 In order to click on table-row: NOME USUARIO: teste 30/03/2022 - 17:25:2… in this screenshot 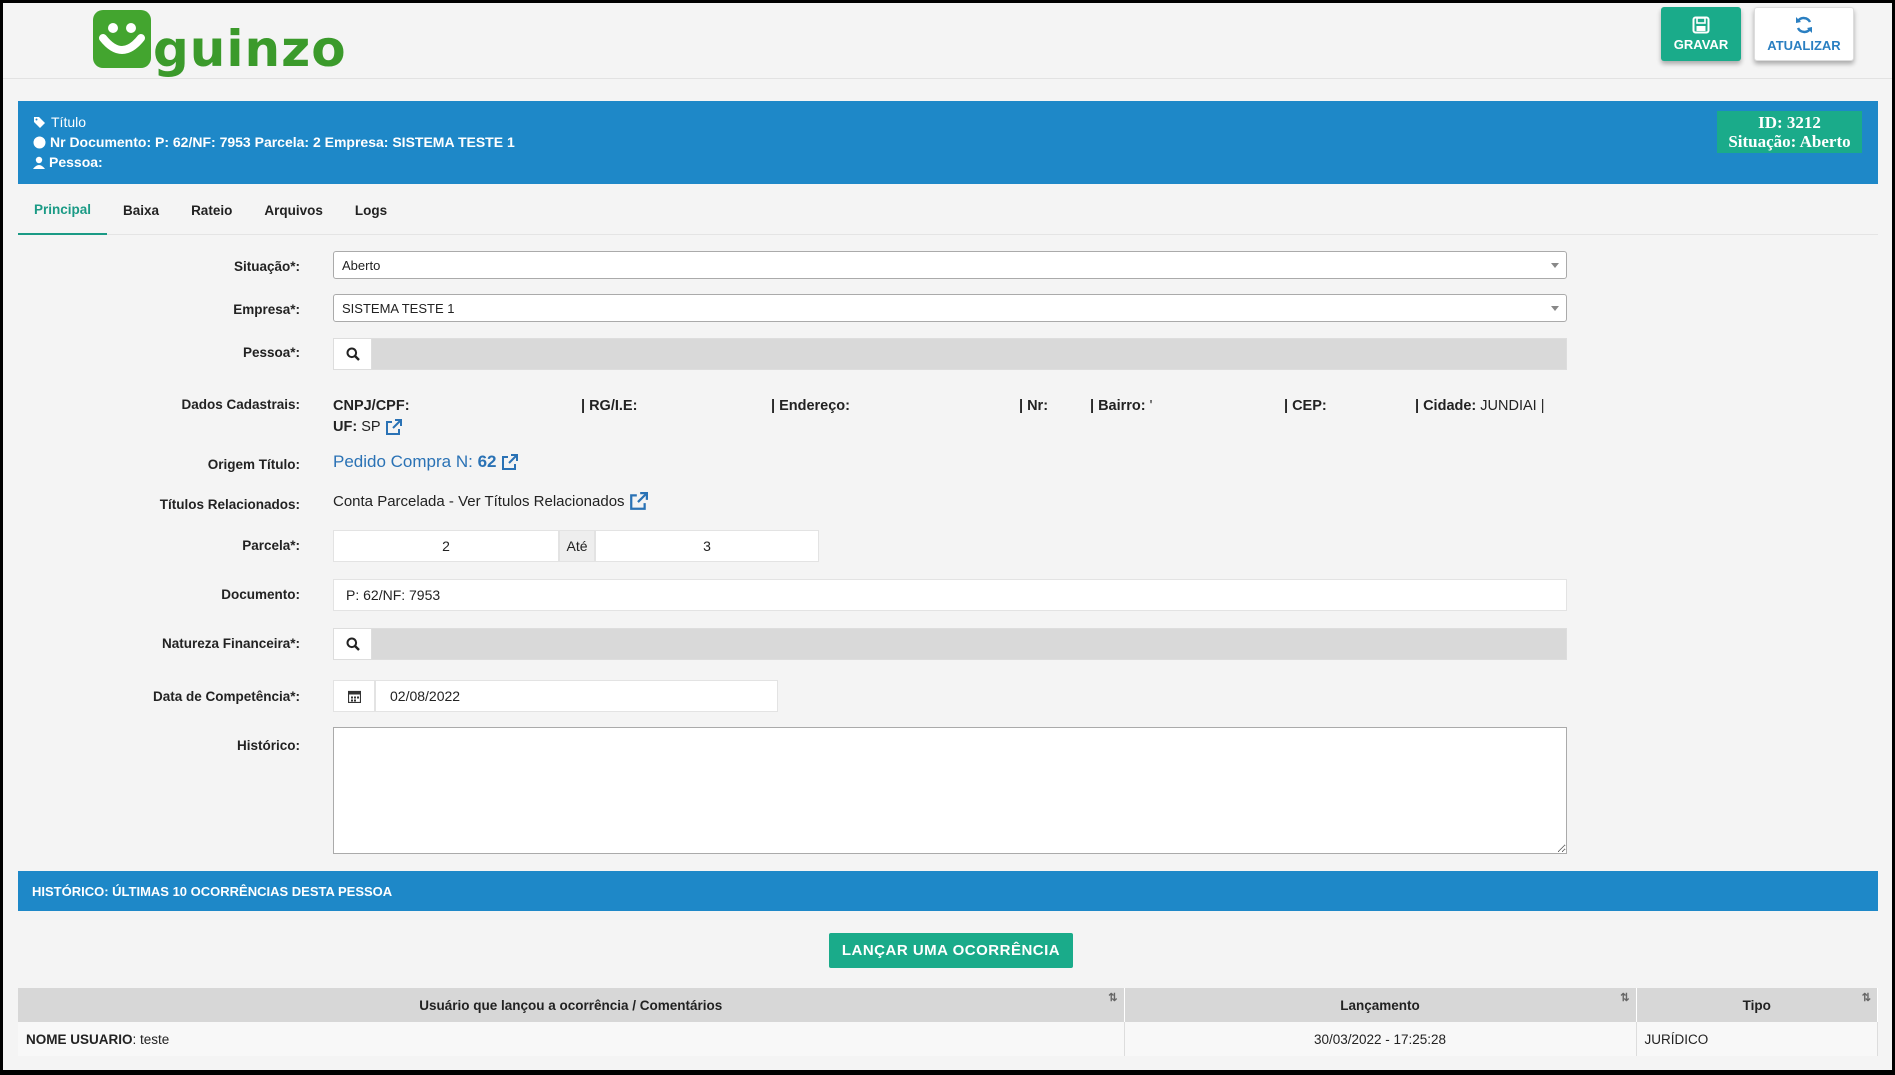, I will do `click(948, 1039)`.